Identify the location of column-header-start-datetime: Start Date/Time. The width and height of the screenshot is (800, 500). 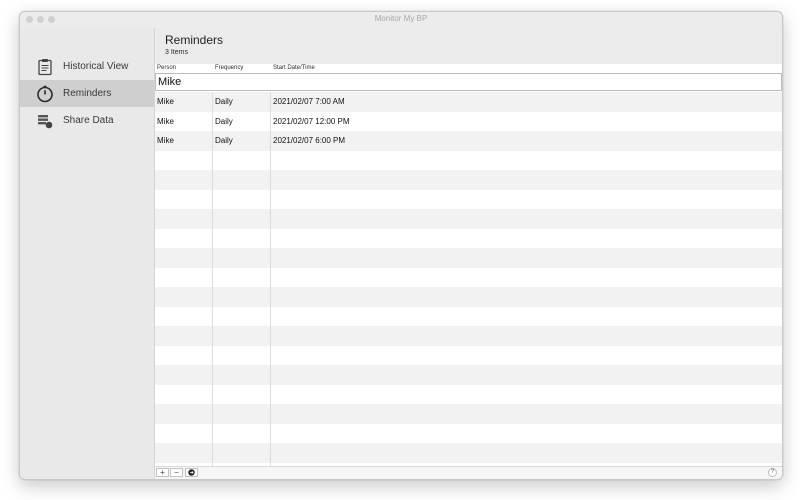
(294, 68).